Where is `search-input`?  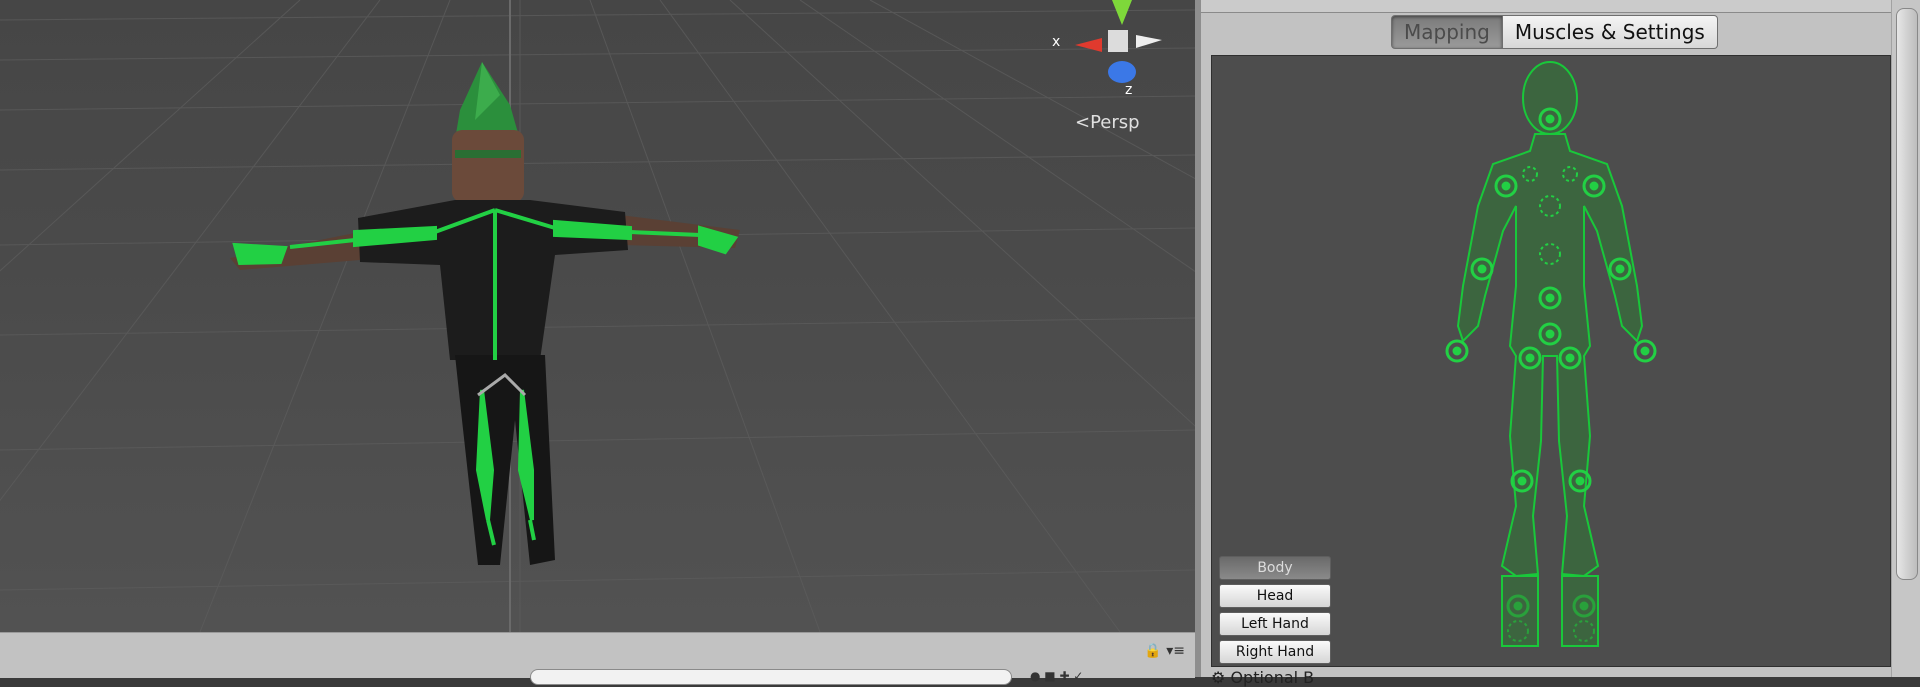
search-input is located at coordinates (771, 677).